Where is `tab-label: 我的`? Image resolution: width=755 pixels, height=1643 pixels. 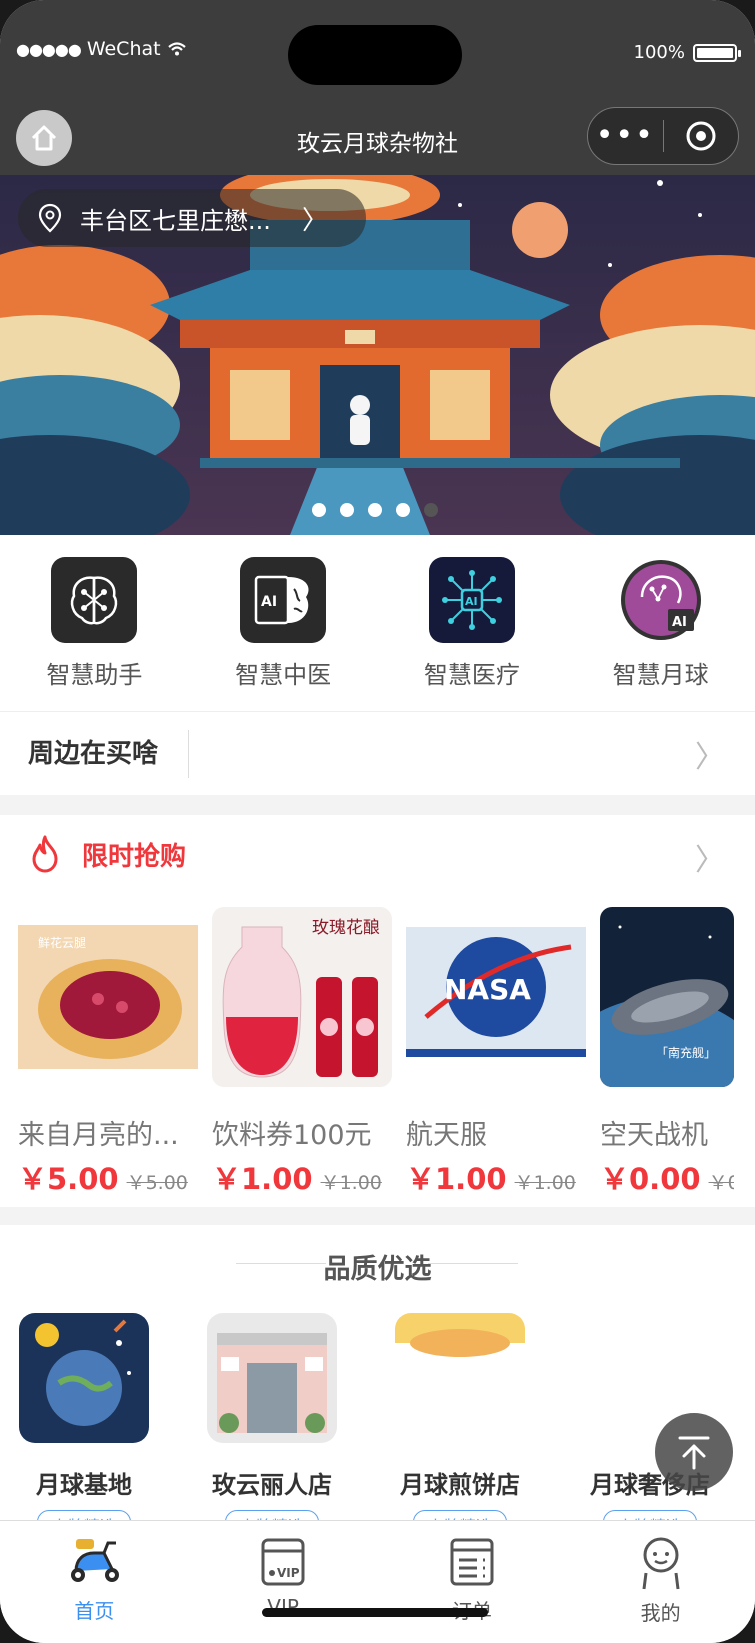 tab-label: 我的 is located at coordinates (660, 1613).